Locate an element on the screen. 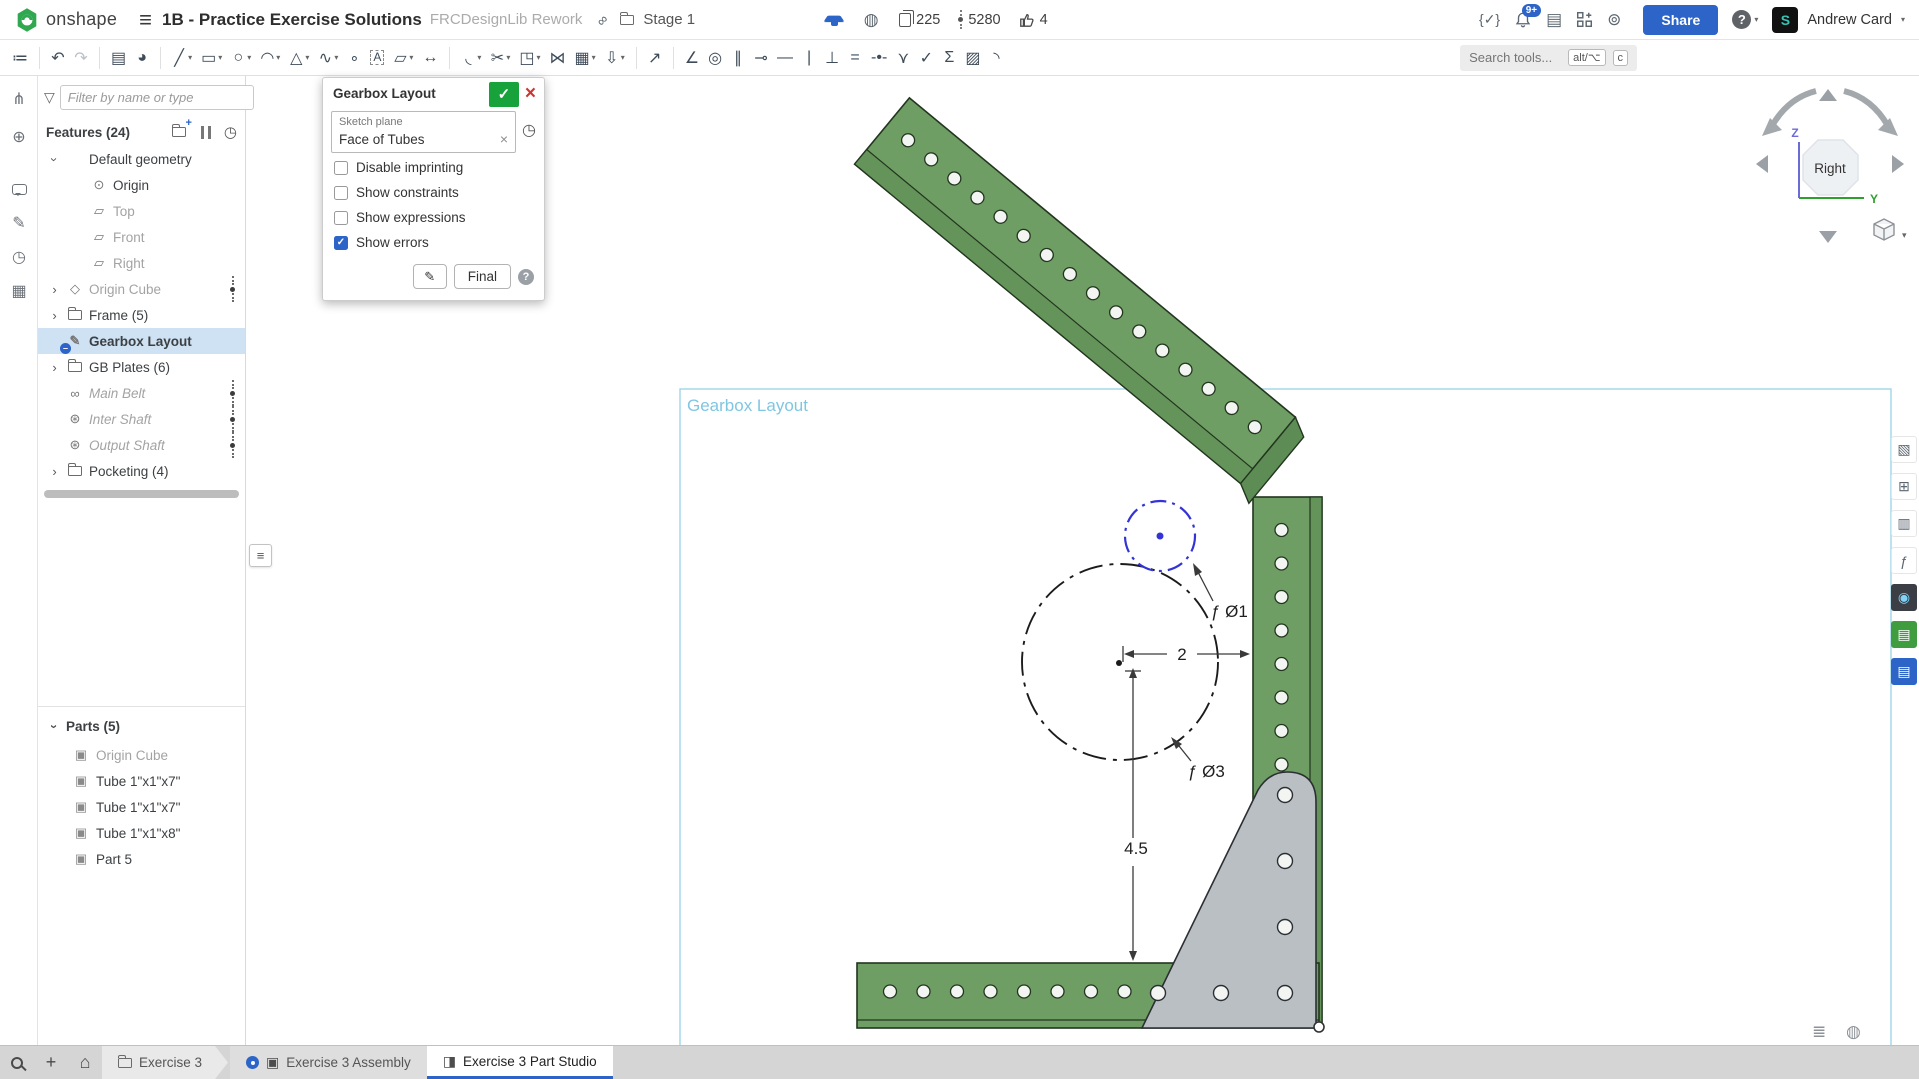 The width and height of the screenshot is (1919, 1079). pierce-constraint-icon: ⋎ is located at coordinates (903, 58).